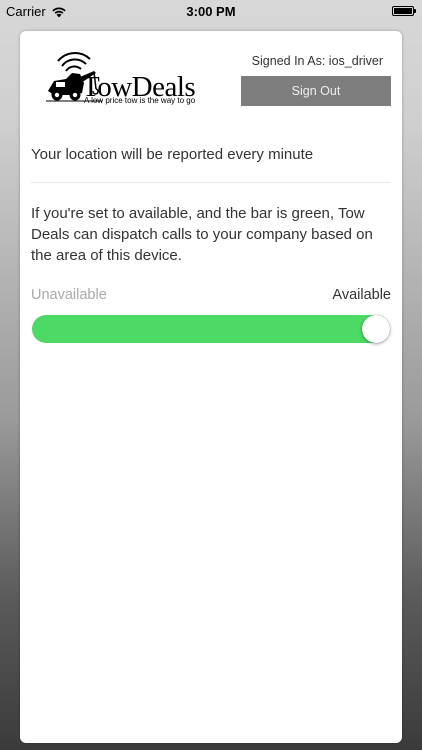  I want to click on status-bar: Carrier 3:00 PM, so click(211, 11).